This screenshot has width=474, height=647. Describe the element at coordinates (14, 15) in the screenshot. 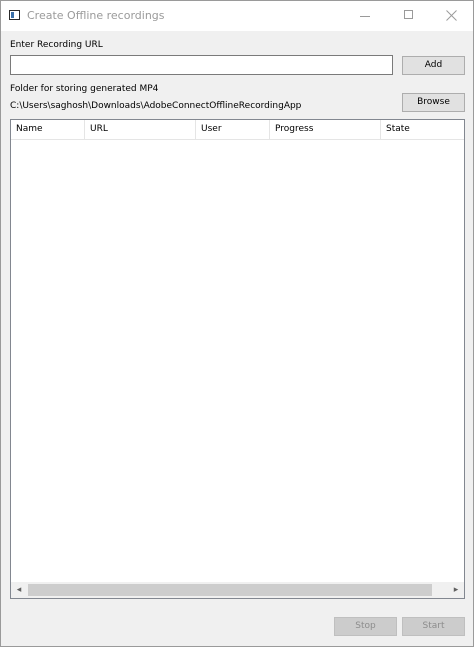

I see `app-icon` at that location.